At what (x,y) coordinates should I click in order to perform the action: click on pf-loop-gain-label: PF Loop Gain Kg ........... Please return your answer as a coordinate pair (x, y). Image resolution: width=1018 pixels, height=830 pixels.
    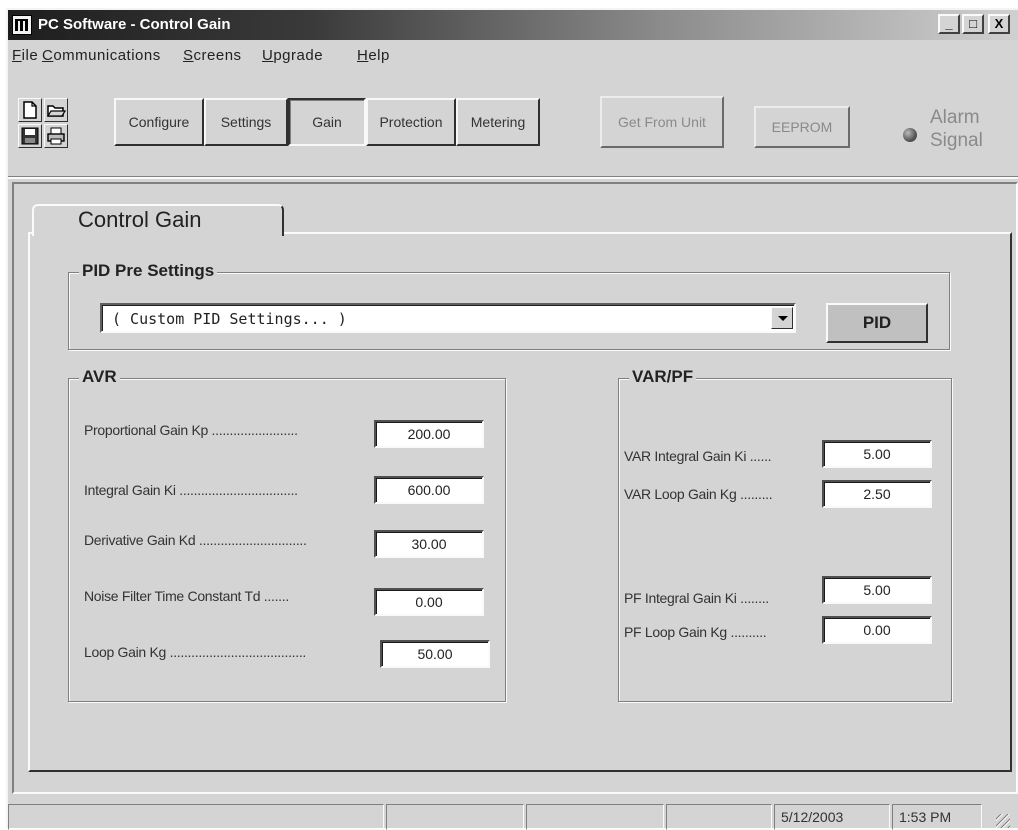
    Looking at the image, I should click on (695, 632).